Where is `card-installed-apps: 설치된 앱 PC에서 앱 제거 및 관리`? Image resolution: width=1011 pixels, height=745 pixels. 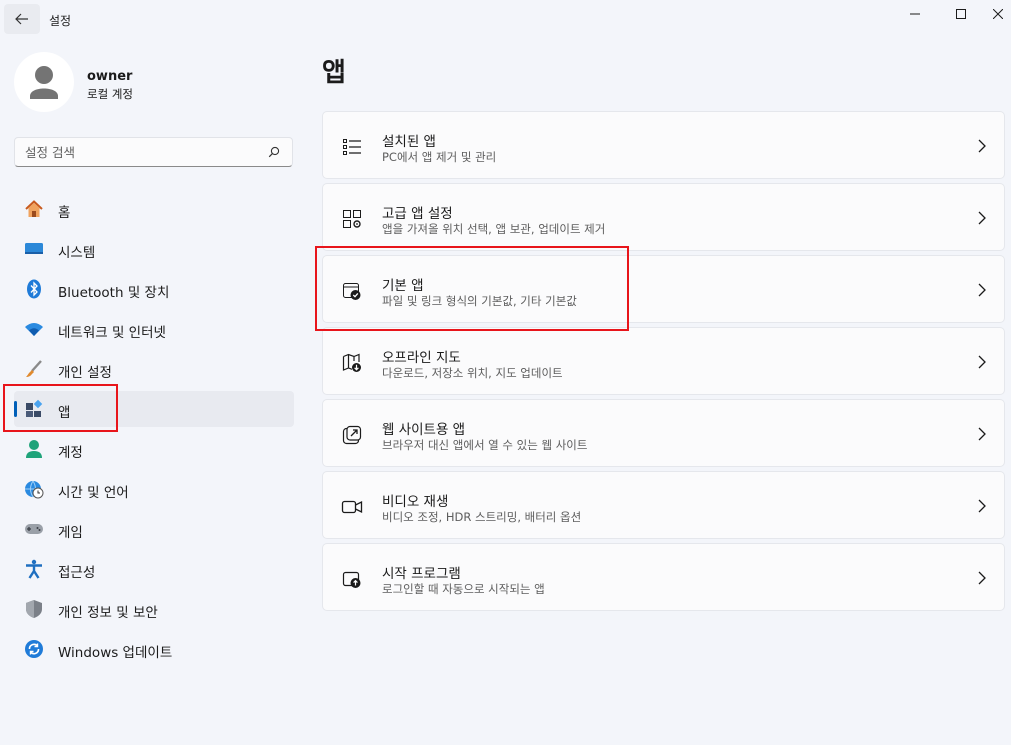 card-installed-apps: 설치된 앱 PC에서 앱 제거 및 관리 is located at coordinates (663, 145).